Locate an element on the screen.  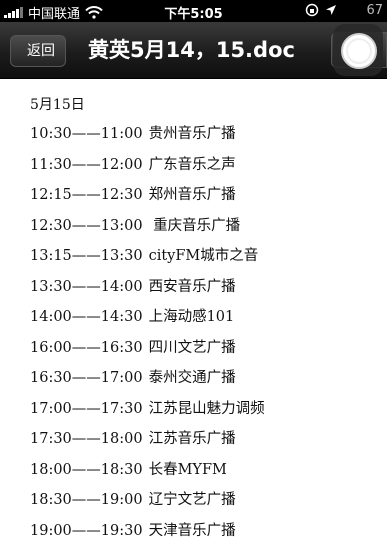
station-name: 泰州交通广播 is located at coordinates (192, 378).